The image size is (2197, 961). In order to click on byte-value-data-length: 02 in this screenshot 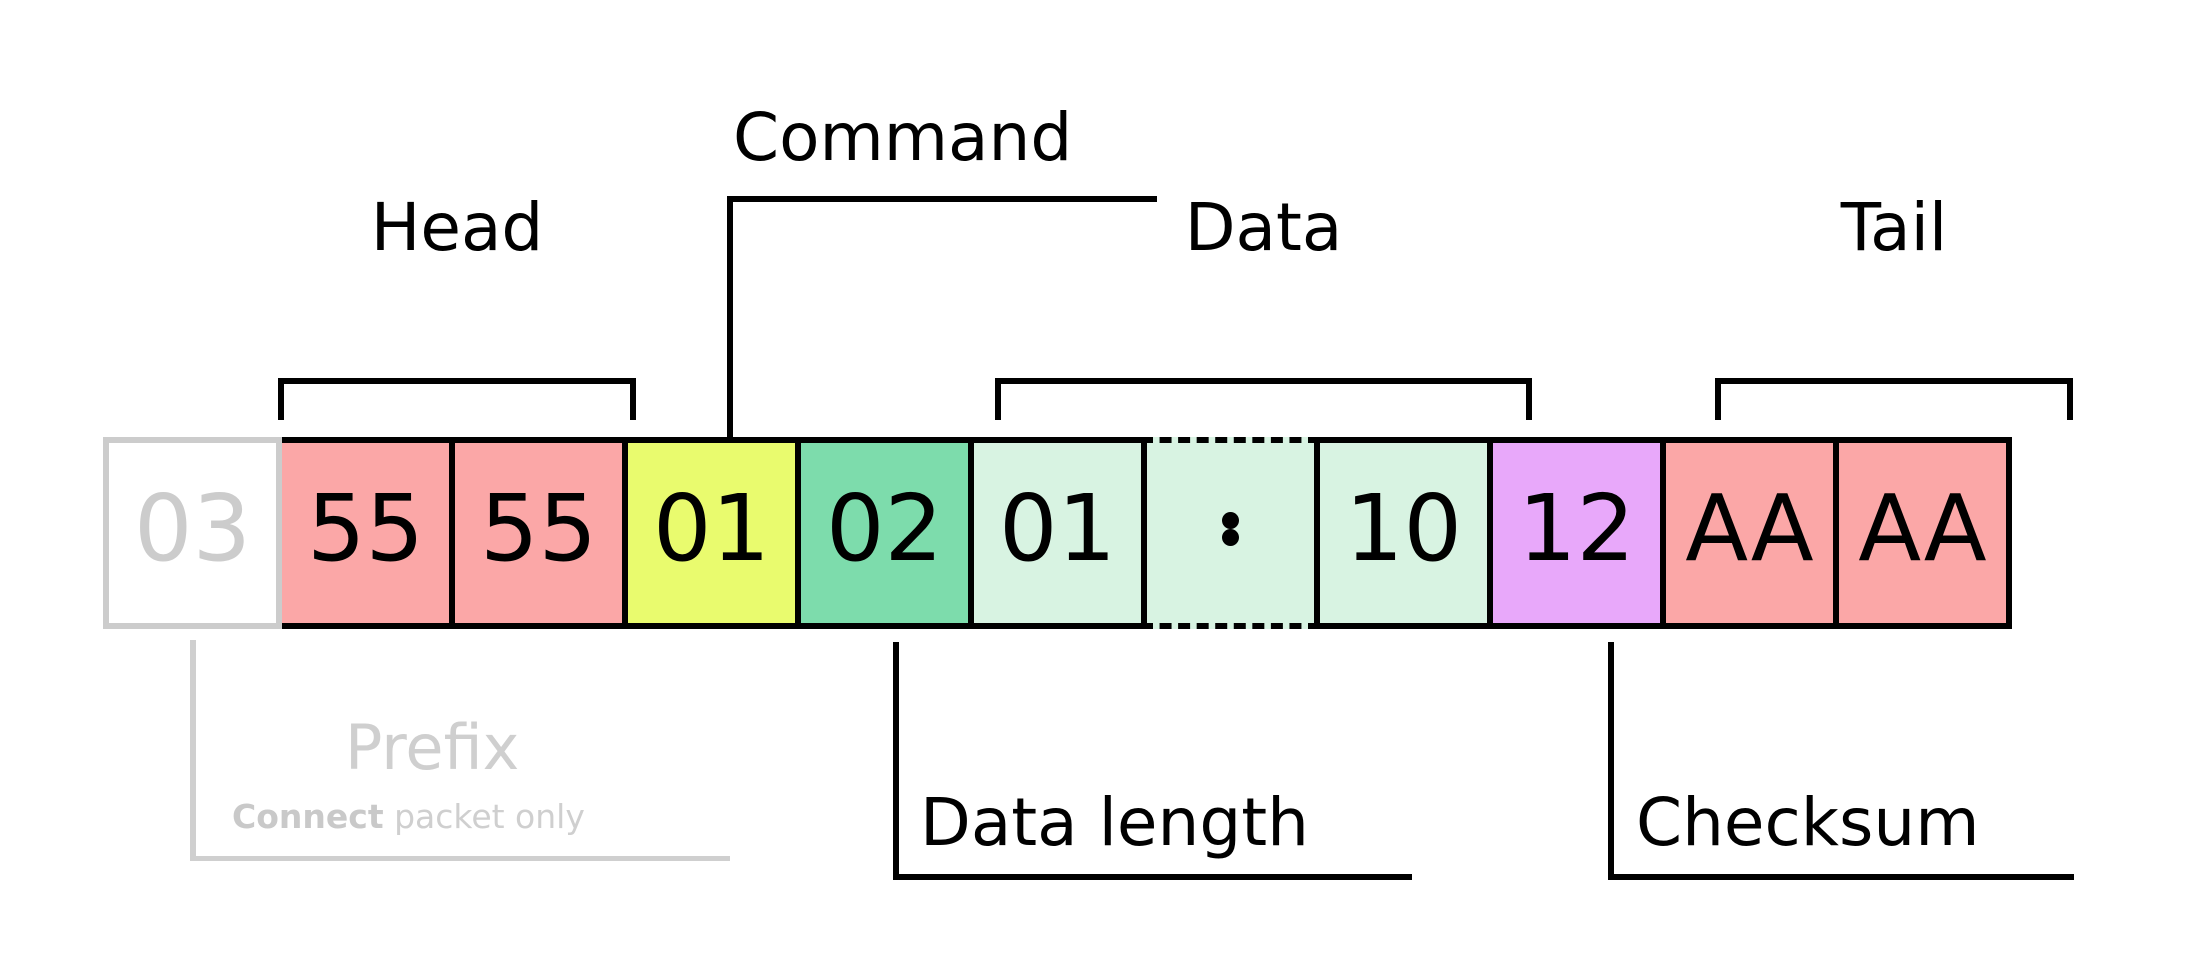, I will do `click(884, 528)`.